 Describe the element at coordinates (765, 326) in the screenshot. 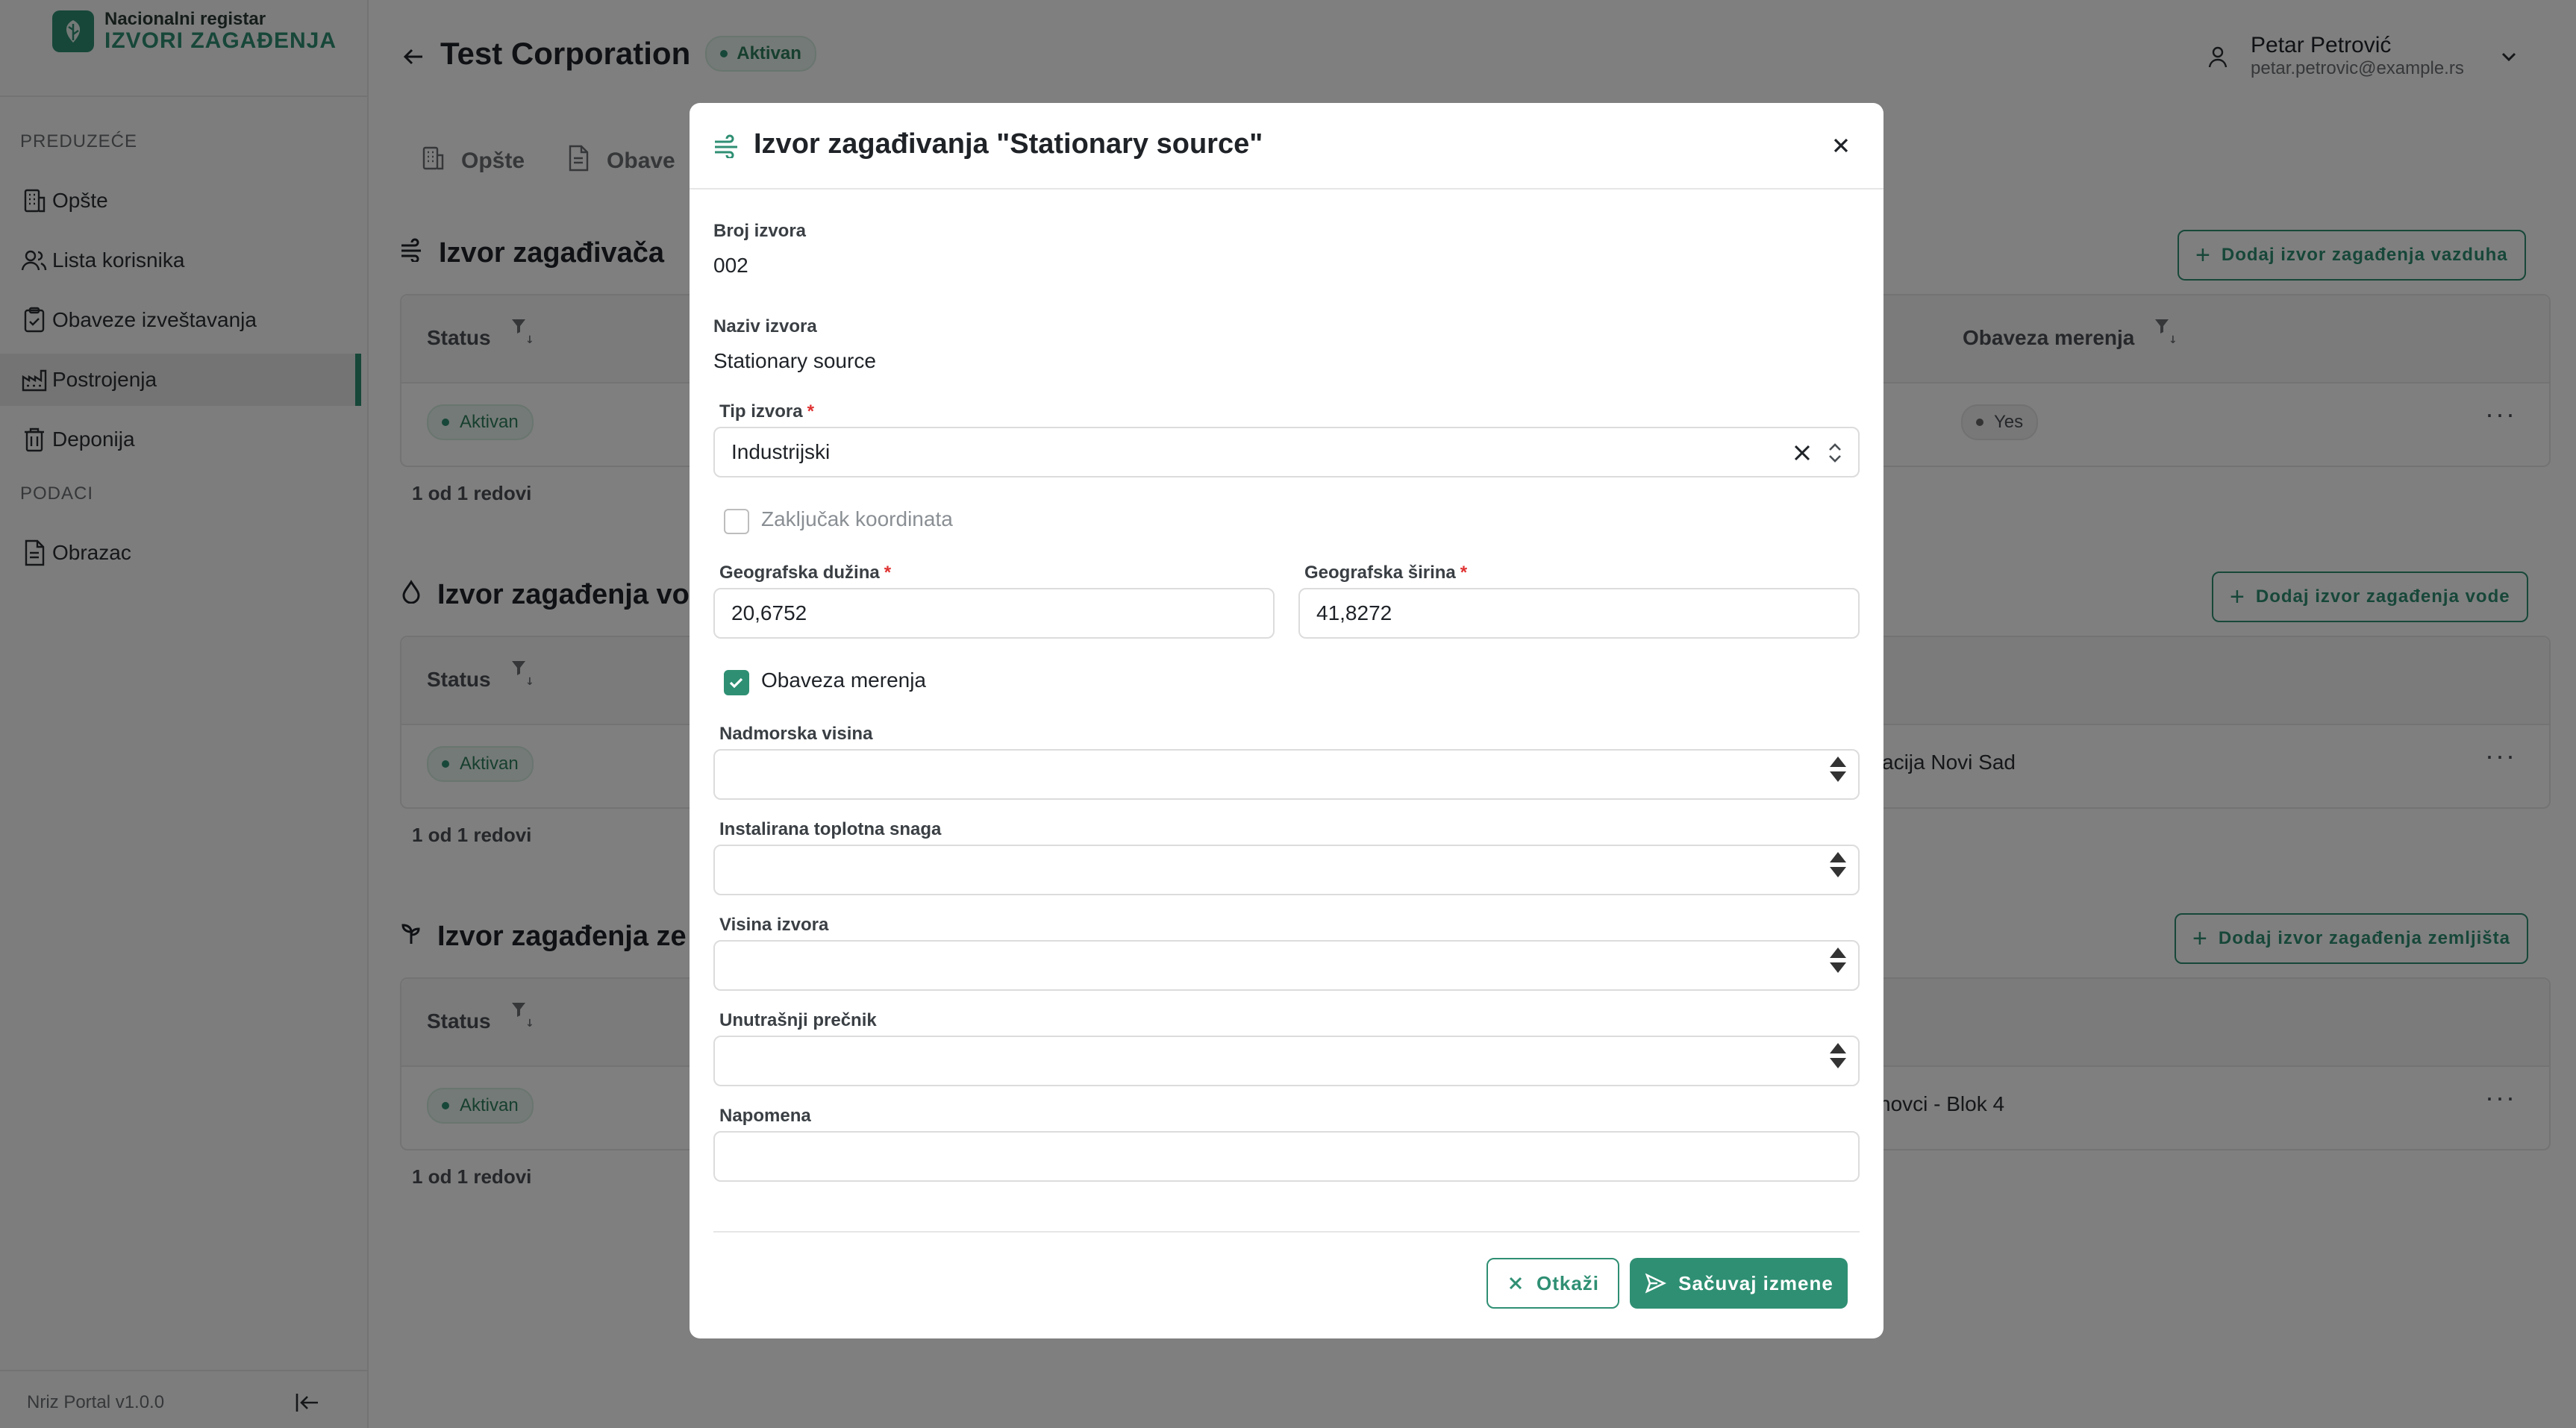

I see `naziv-izvora-label: Naziv izvora` at that location.